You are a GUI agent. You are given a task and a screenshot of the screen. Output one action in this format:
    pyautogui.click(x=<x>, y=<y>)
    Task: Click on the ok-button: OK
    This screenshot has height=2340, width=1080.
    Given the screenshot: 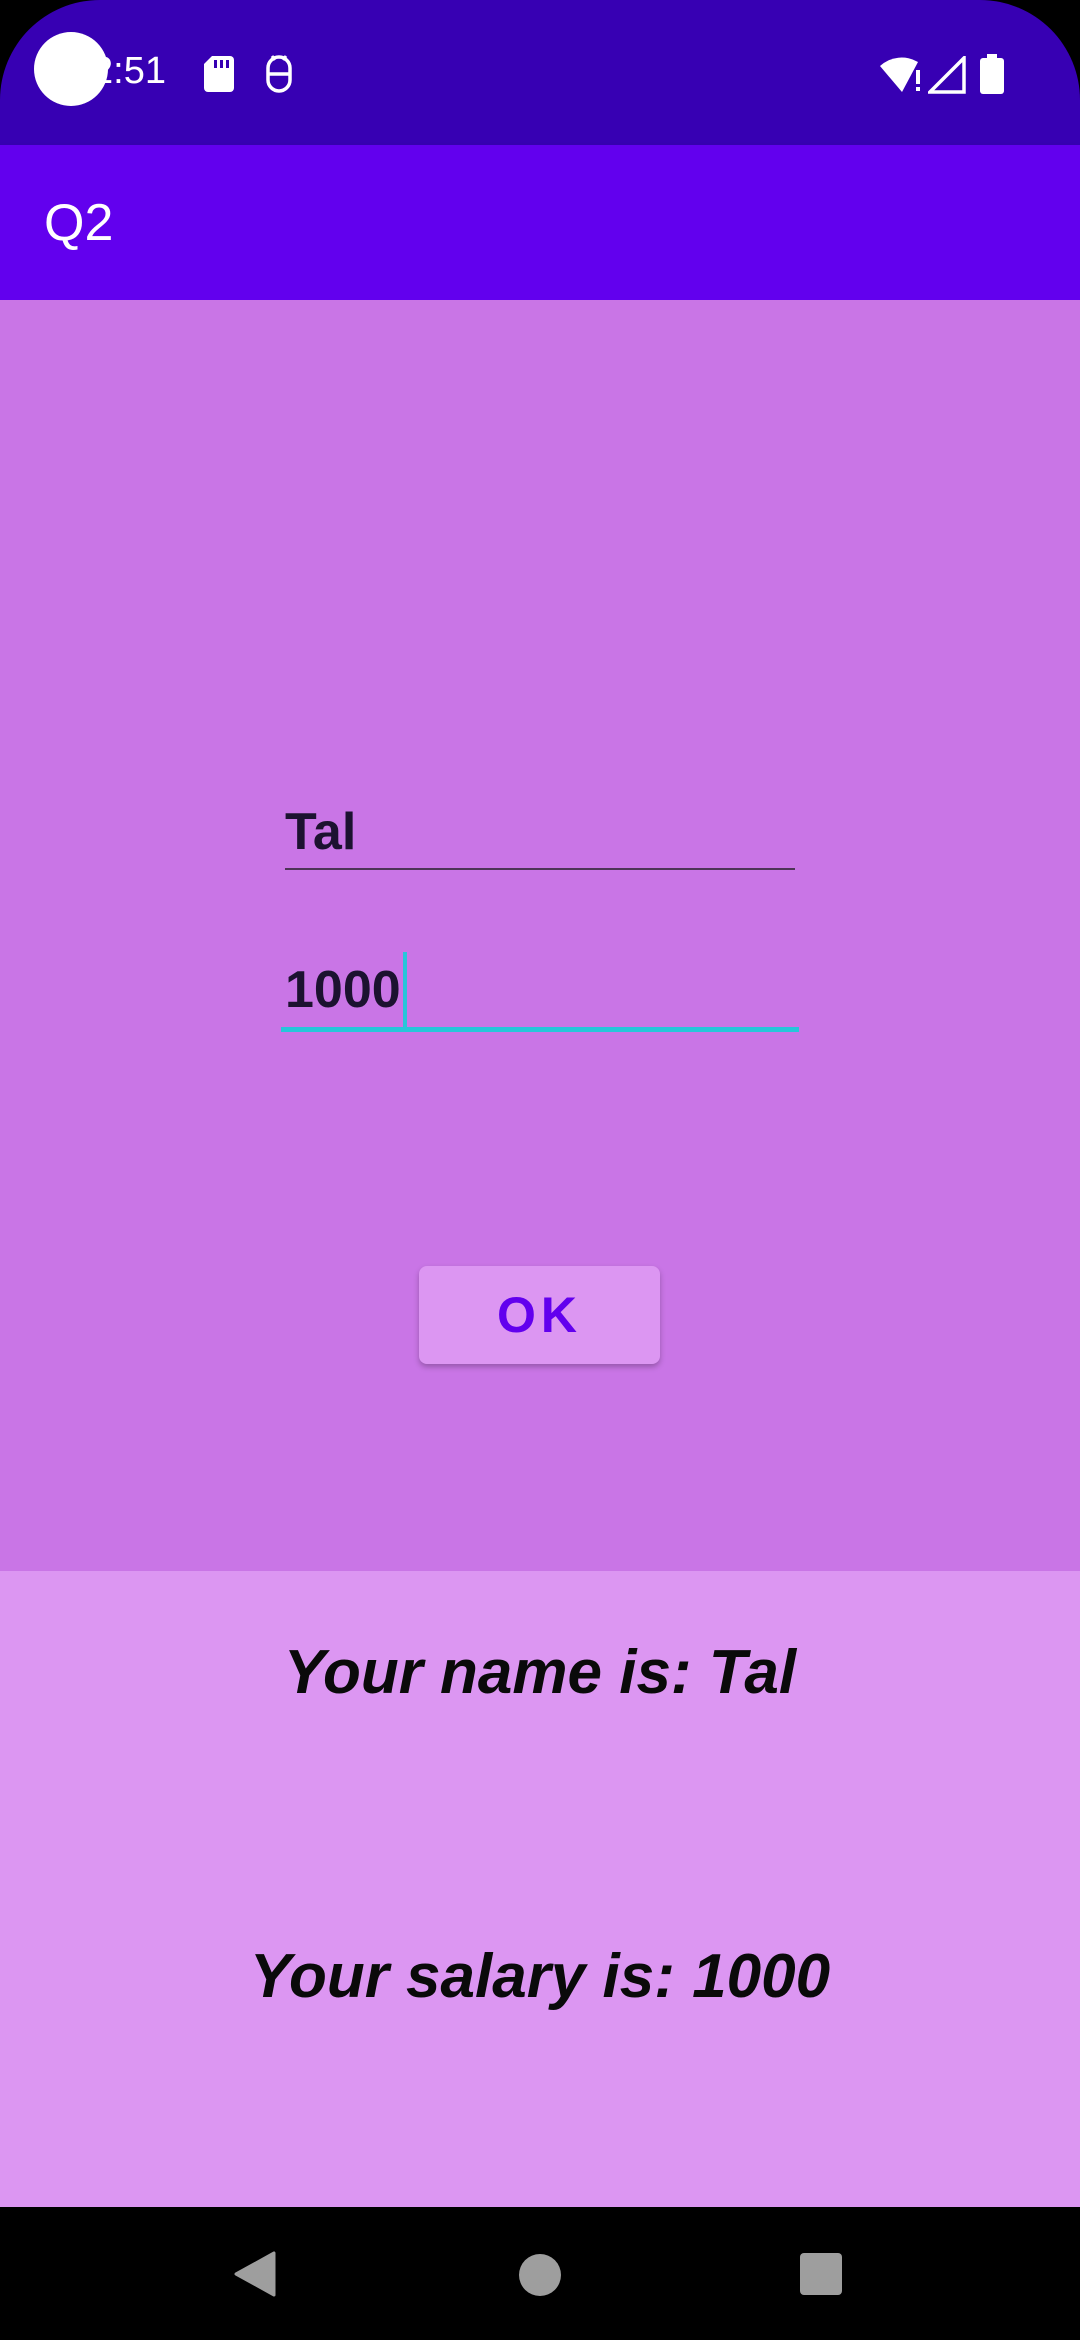 What is the action you would take?
    pyautogui.click(x=539, y=1315)
    